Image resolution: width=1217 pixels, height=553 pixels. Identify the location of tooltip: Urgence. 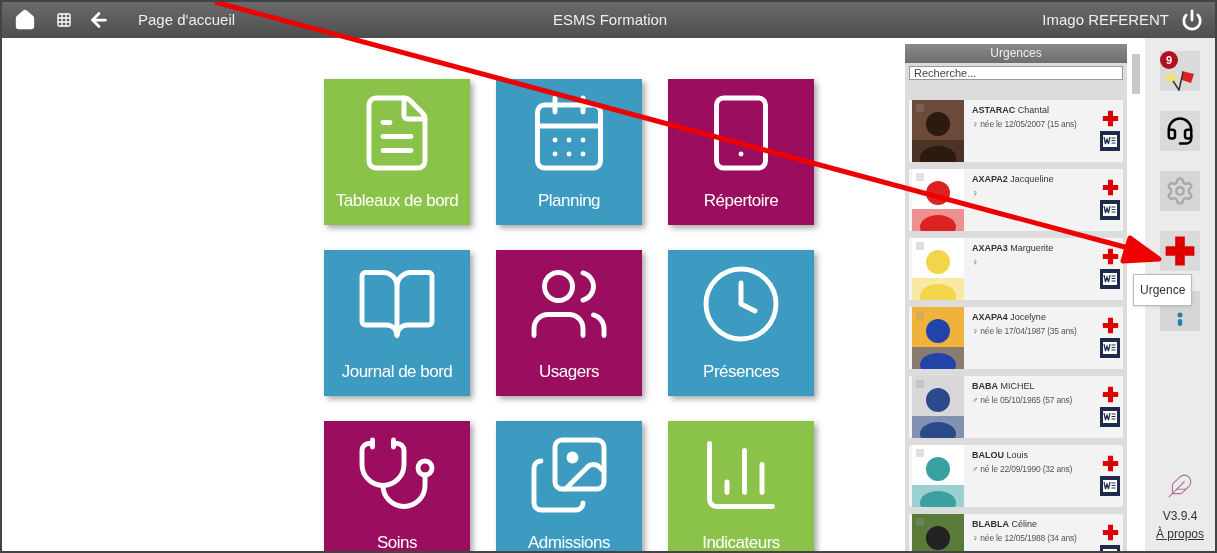
(1163, 290).